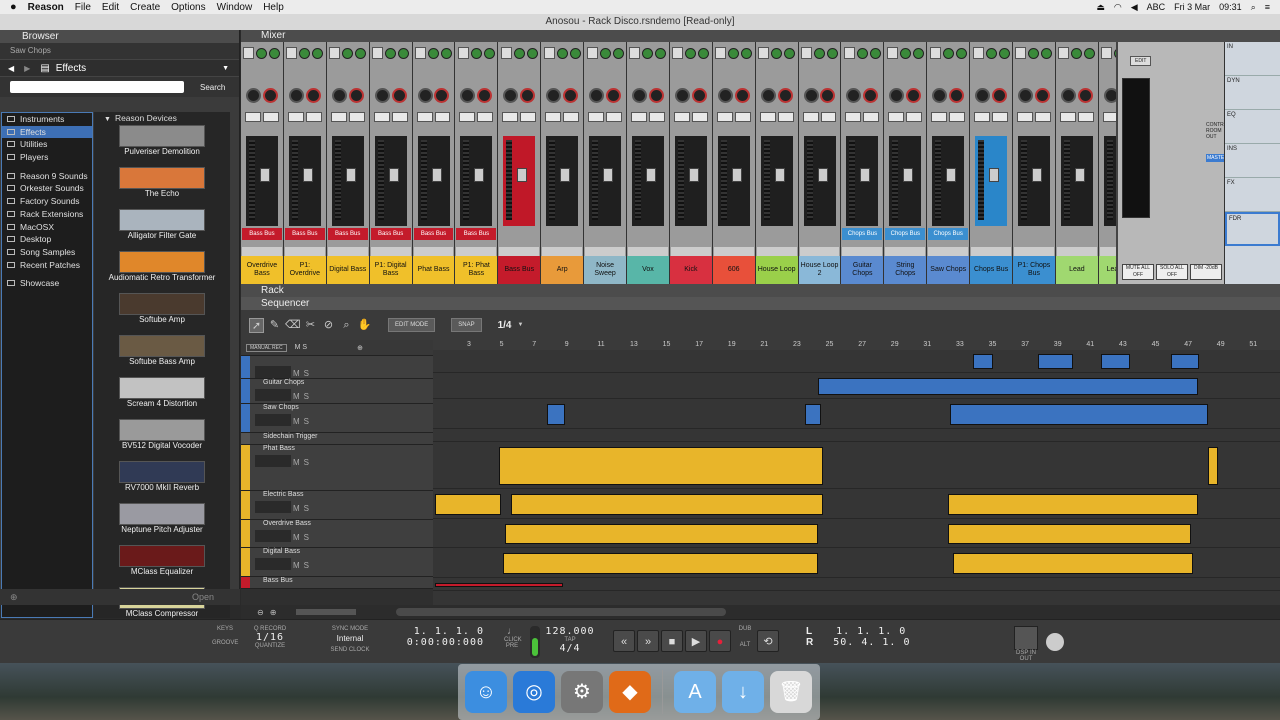 This screenshot has width=1280, height=720. I want to click on tempo-value: 128.000, so click(570, 631).